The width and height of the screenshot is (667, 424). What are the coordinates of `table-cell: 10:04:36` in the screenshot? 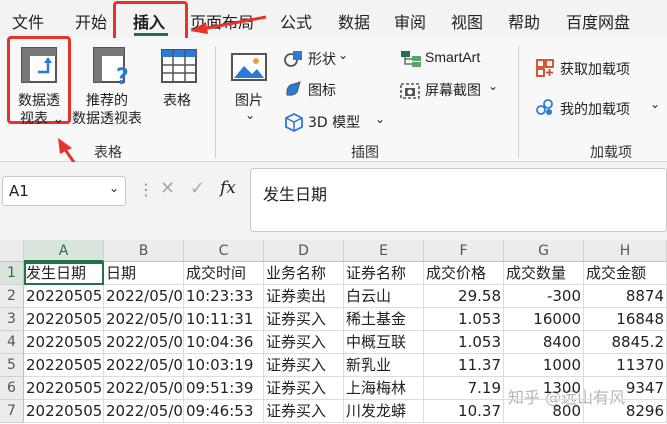 It's located at (224, 342).